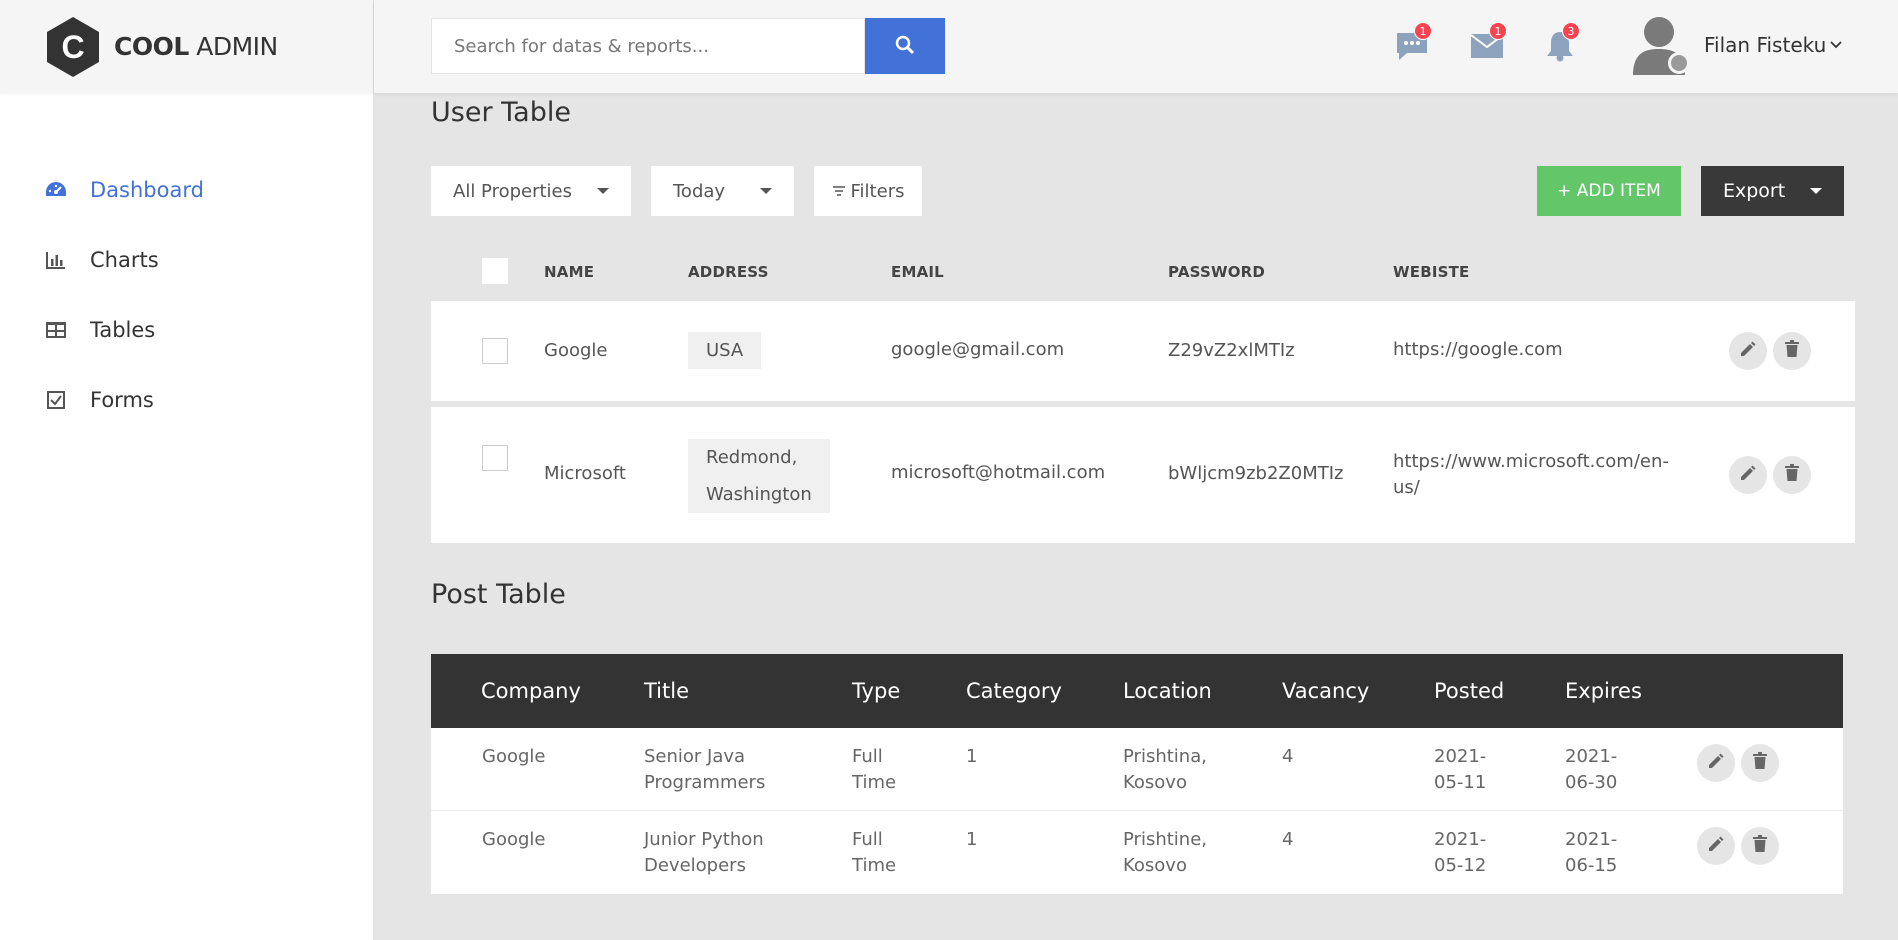 The image size is (1898, 940). What do you see at coordinates (1560, 45) in the screenshot?
I see `bell-notification: 3` at bounding box center [1560, 45].